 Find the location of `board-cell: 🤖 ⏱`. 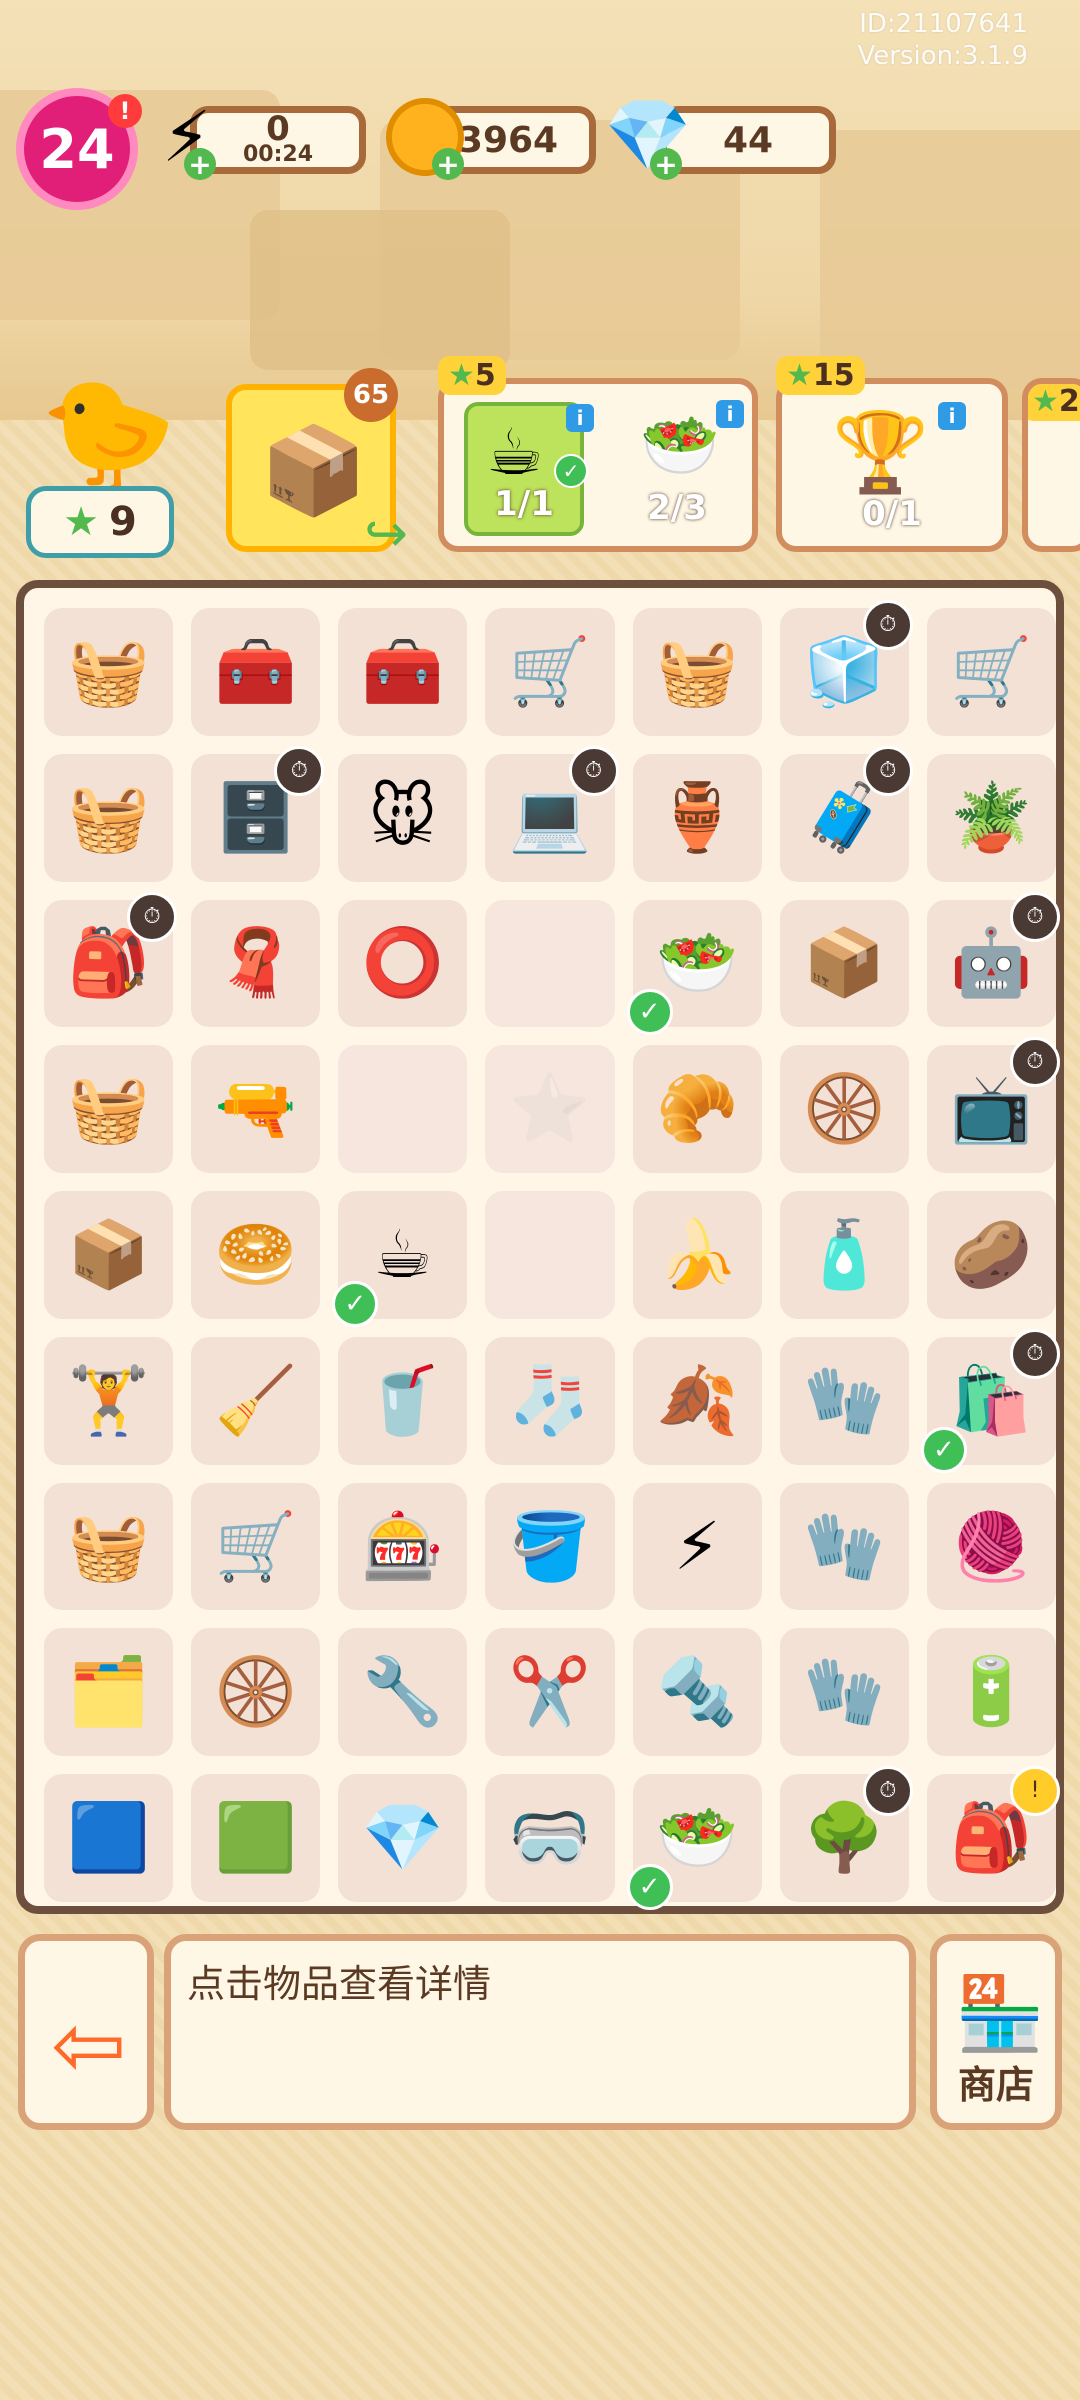

board-cell: 🤖 ⏱ is located at coordinates (993, 959).